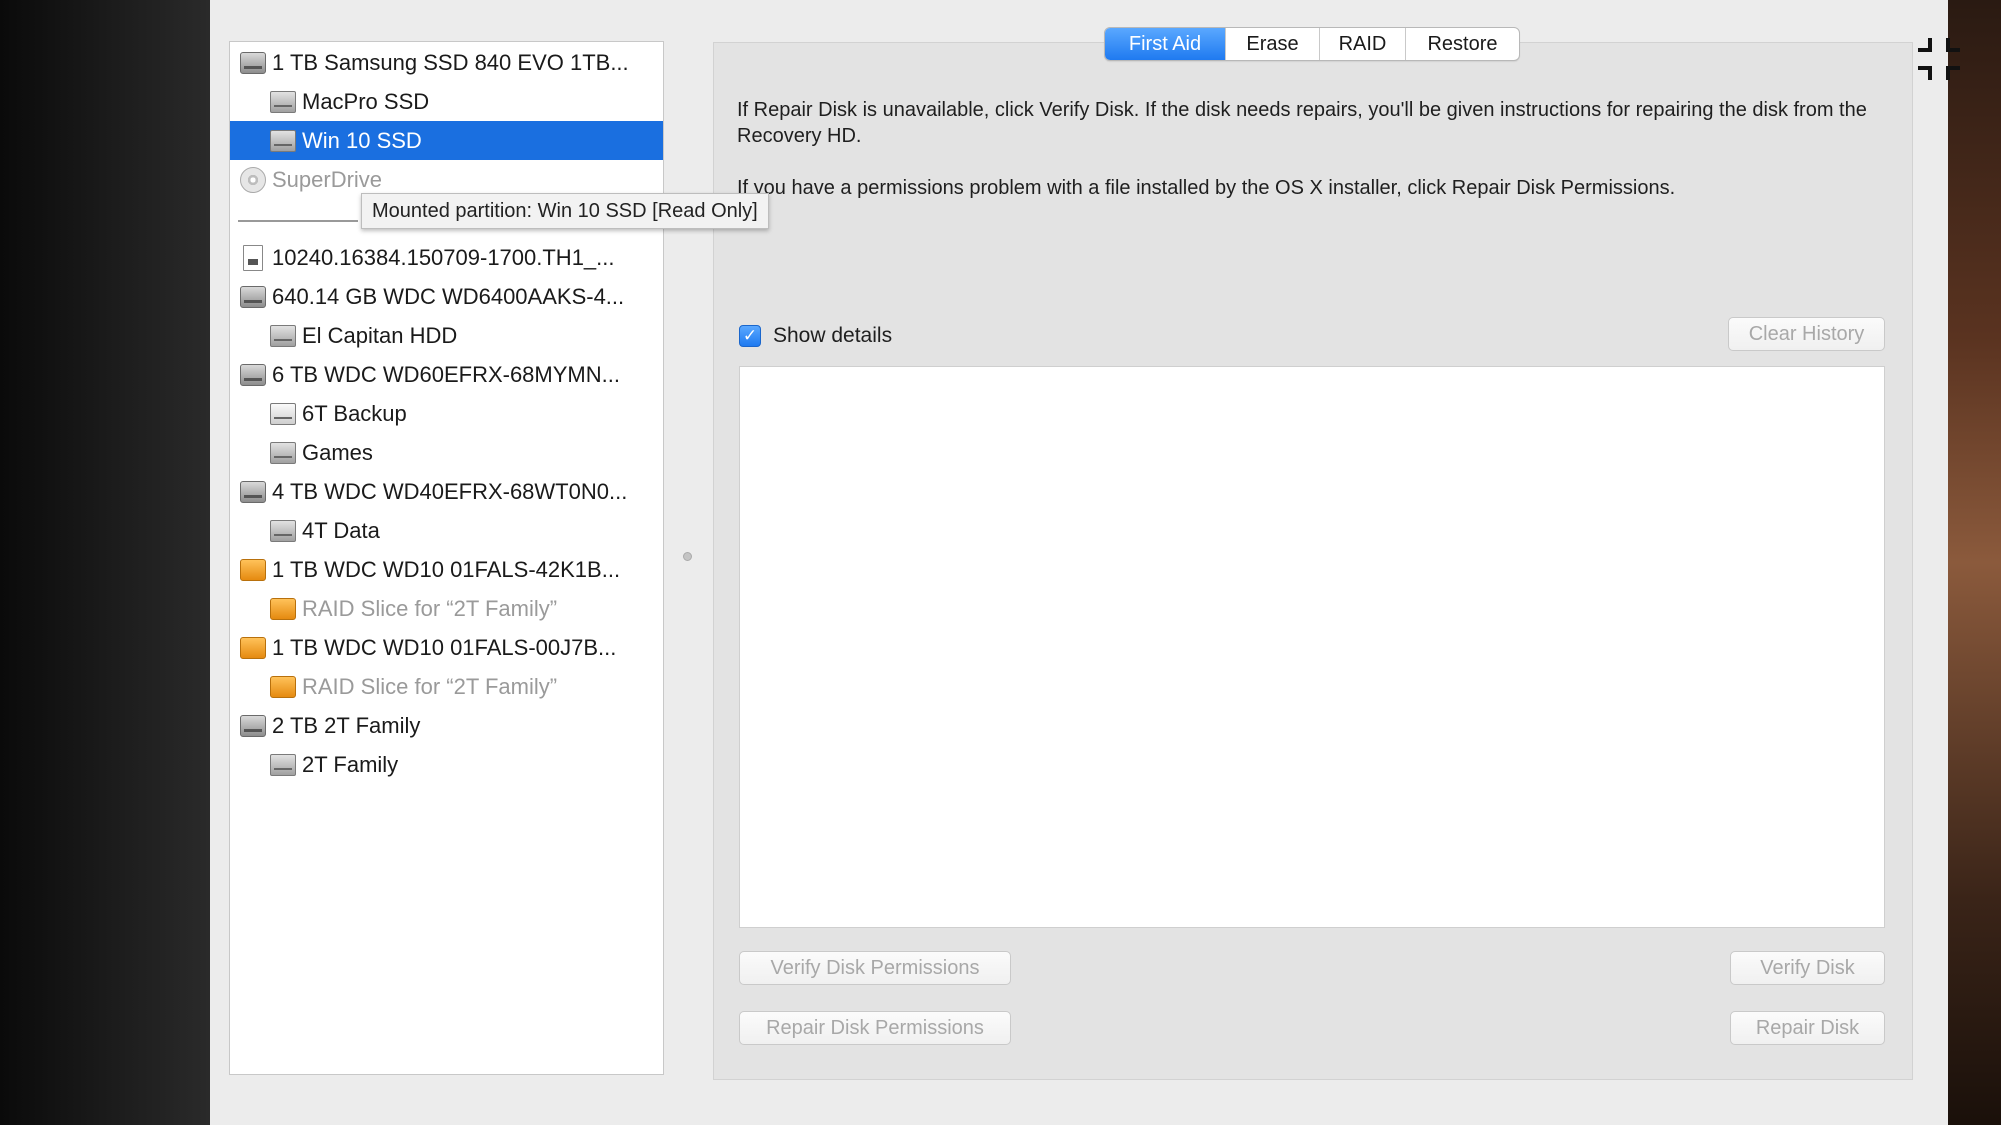  I want to click on sidebar-separator, so click(298, 221).